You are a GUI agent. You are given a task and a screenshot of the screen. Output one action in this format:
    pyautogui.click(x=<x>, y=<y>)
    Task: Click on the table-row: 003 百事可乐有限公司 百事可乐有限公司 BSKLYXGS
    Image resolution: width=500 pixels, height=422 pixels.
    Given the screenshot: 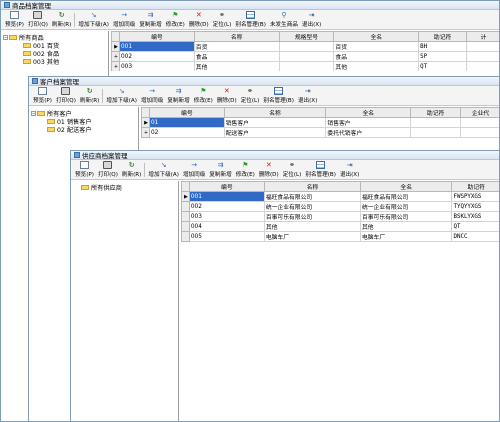 What is the action you would take?
    pyautogui.click(x=340, y=216)
    